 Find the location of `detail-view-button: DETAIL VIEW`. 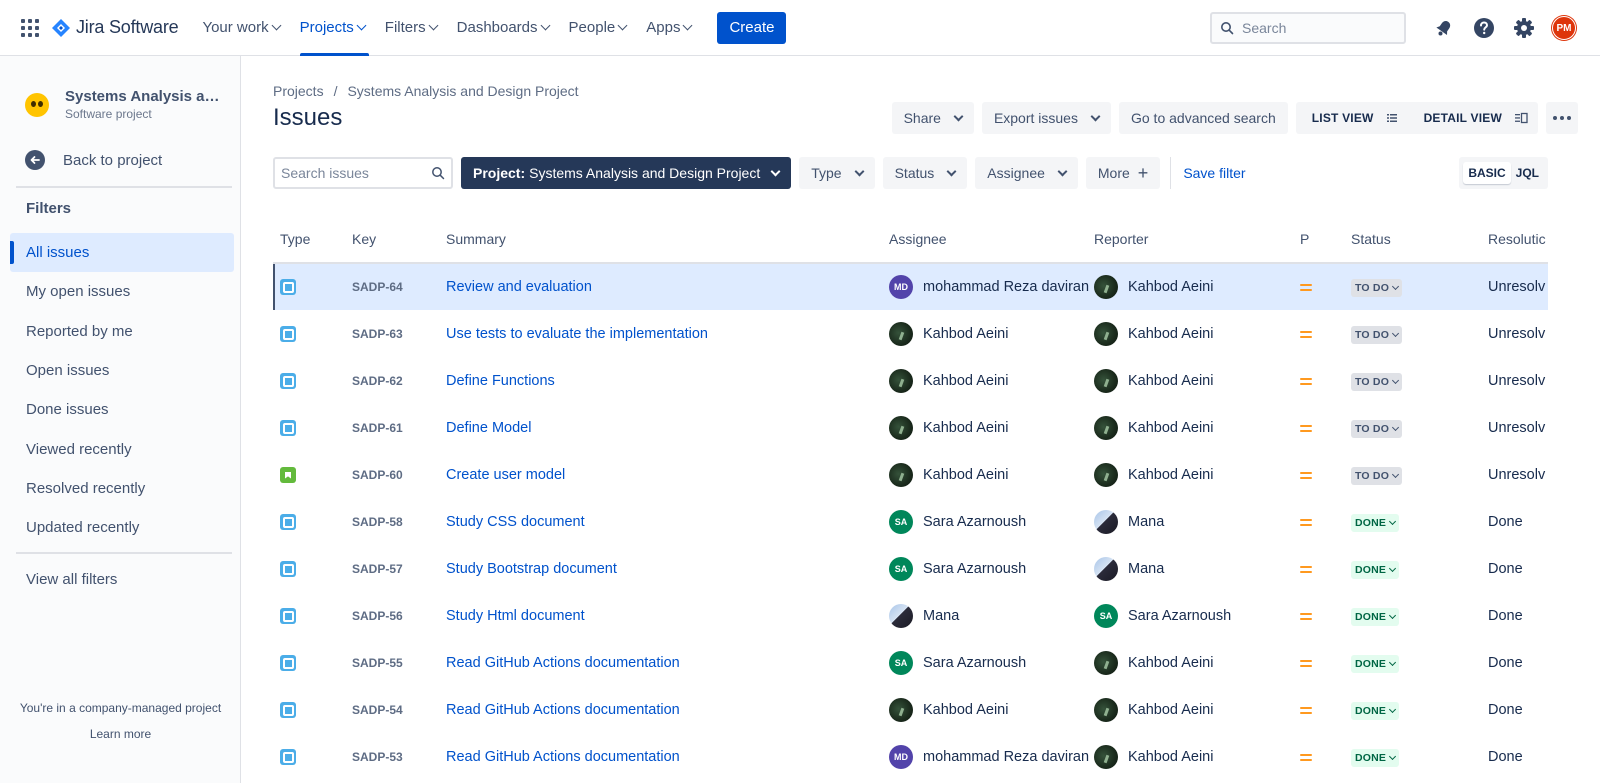

detail-view-button: DETAIL VIEW is located at coordinates (1473, 118).